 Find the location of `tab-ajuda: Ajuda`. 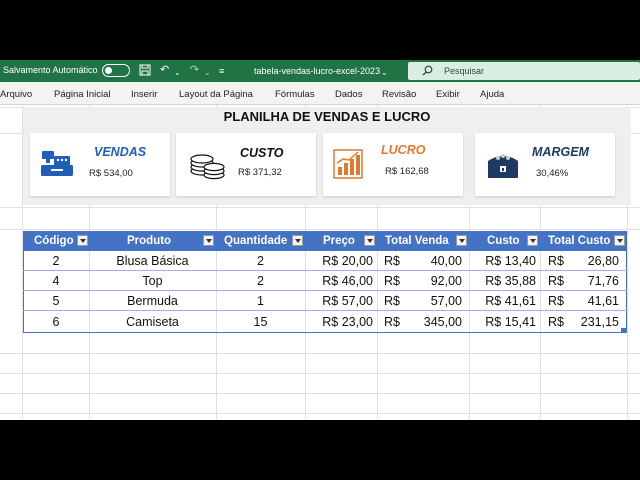

tab-ajuda: Ajuda is located at coordinates (492, 94).